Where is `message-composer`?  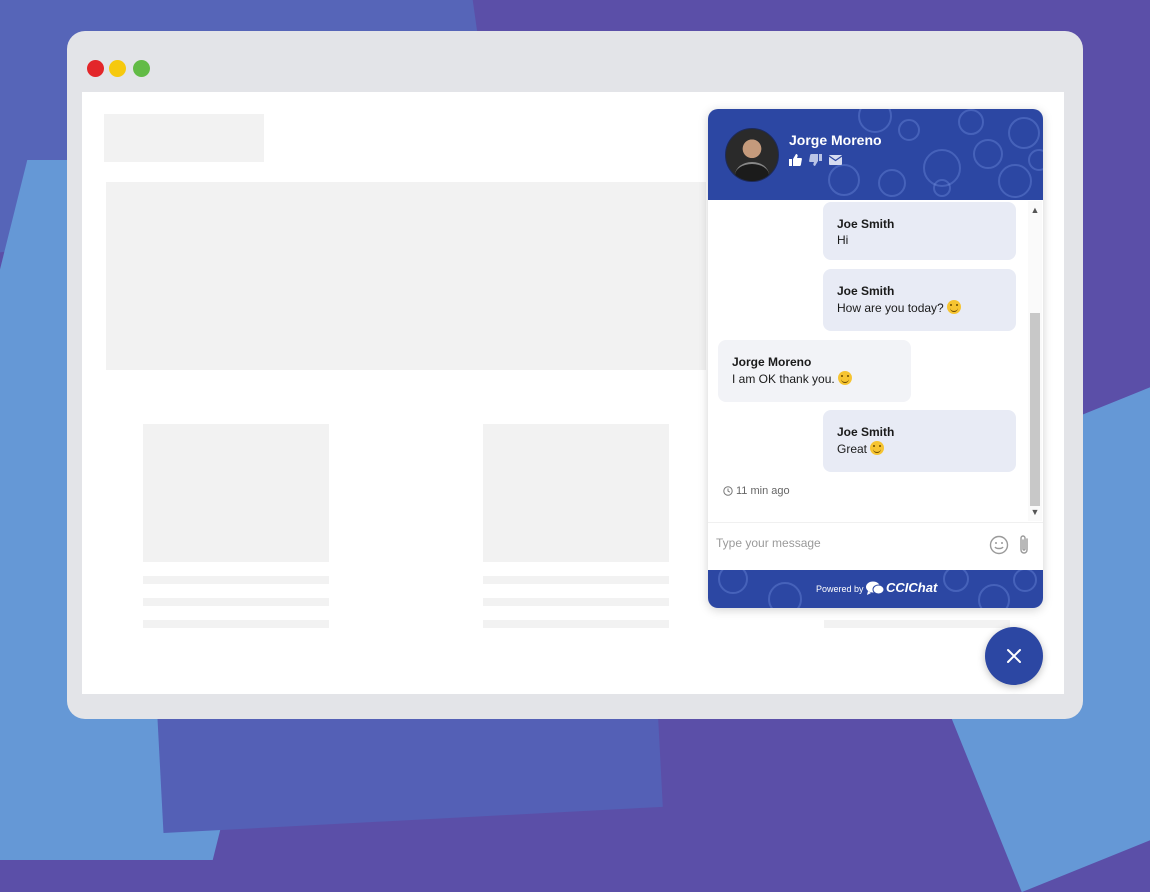
message-composer is located at coordinates (875, 546).